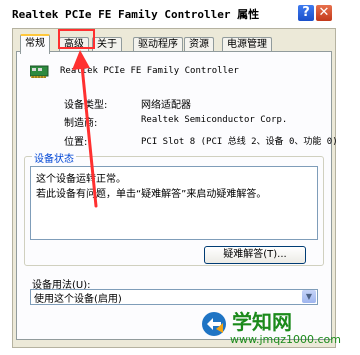 Image resolution: width=360 pixels, height=355 pixels. What do you see at coordinates (214, 324) in the screenshot?
I see `watermark-logo-icon` at bounding box center [214, 324].